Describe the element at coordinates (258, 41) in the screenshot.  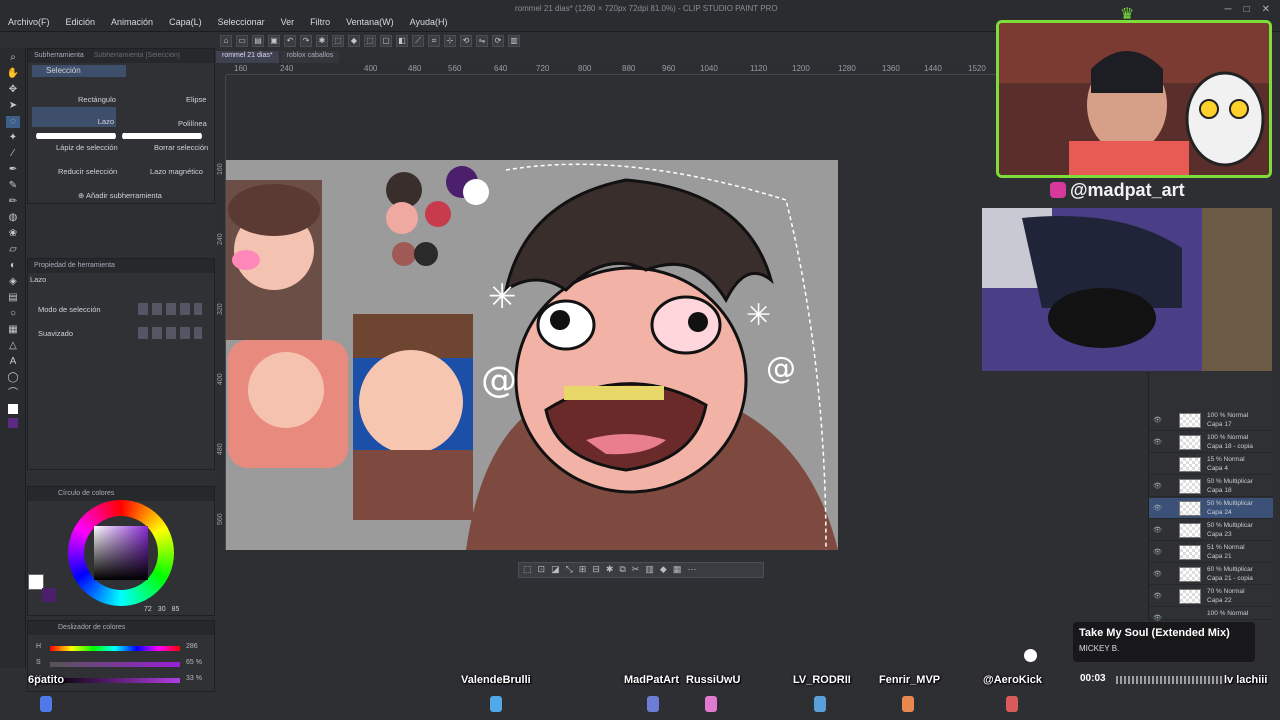
I see `open-icon: ▤` at that location.